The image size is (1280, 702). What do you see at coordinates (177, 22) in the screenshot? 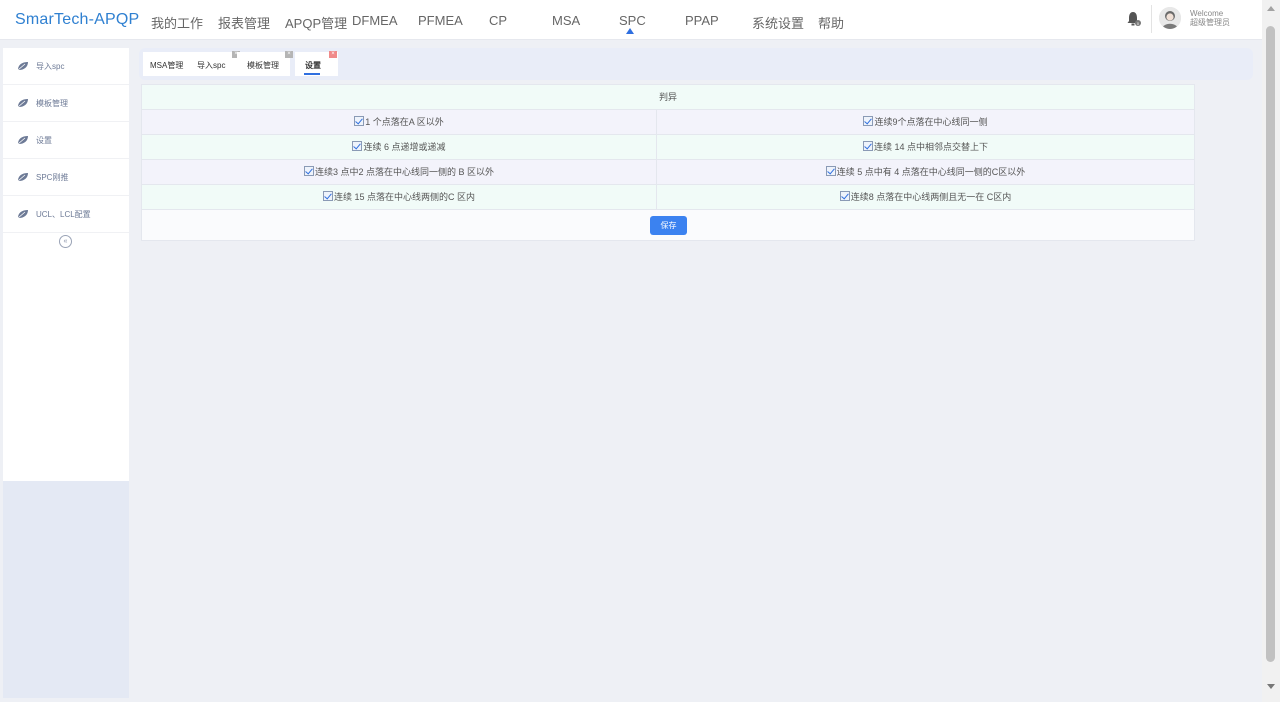
I see `nav-my-work: 我的工作` at bounding box center [177, 22].